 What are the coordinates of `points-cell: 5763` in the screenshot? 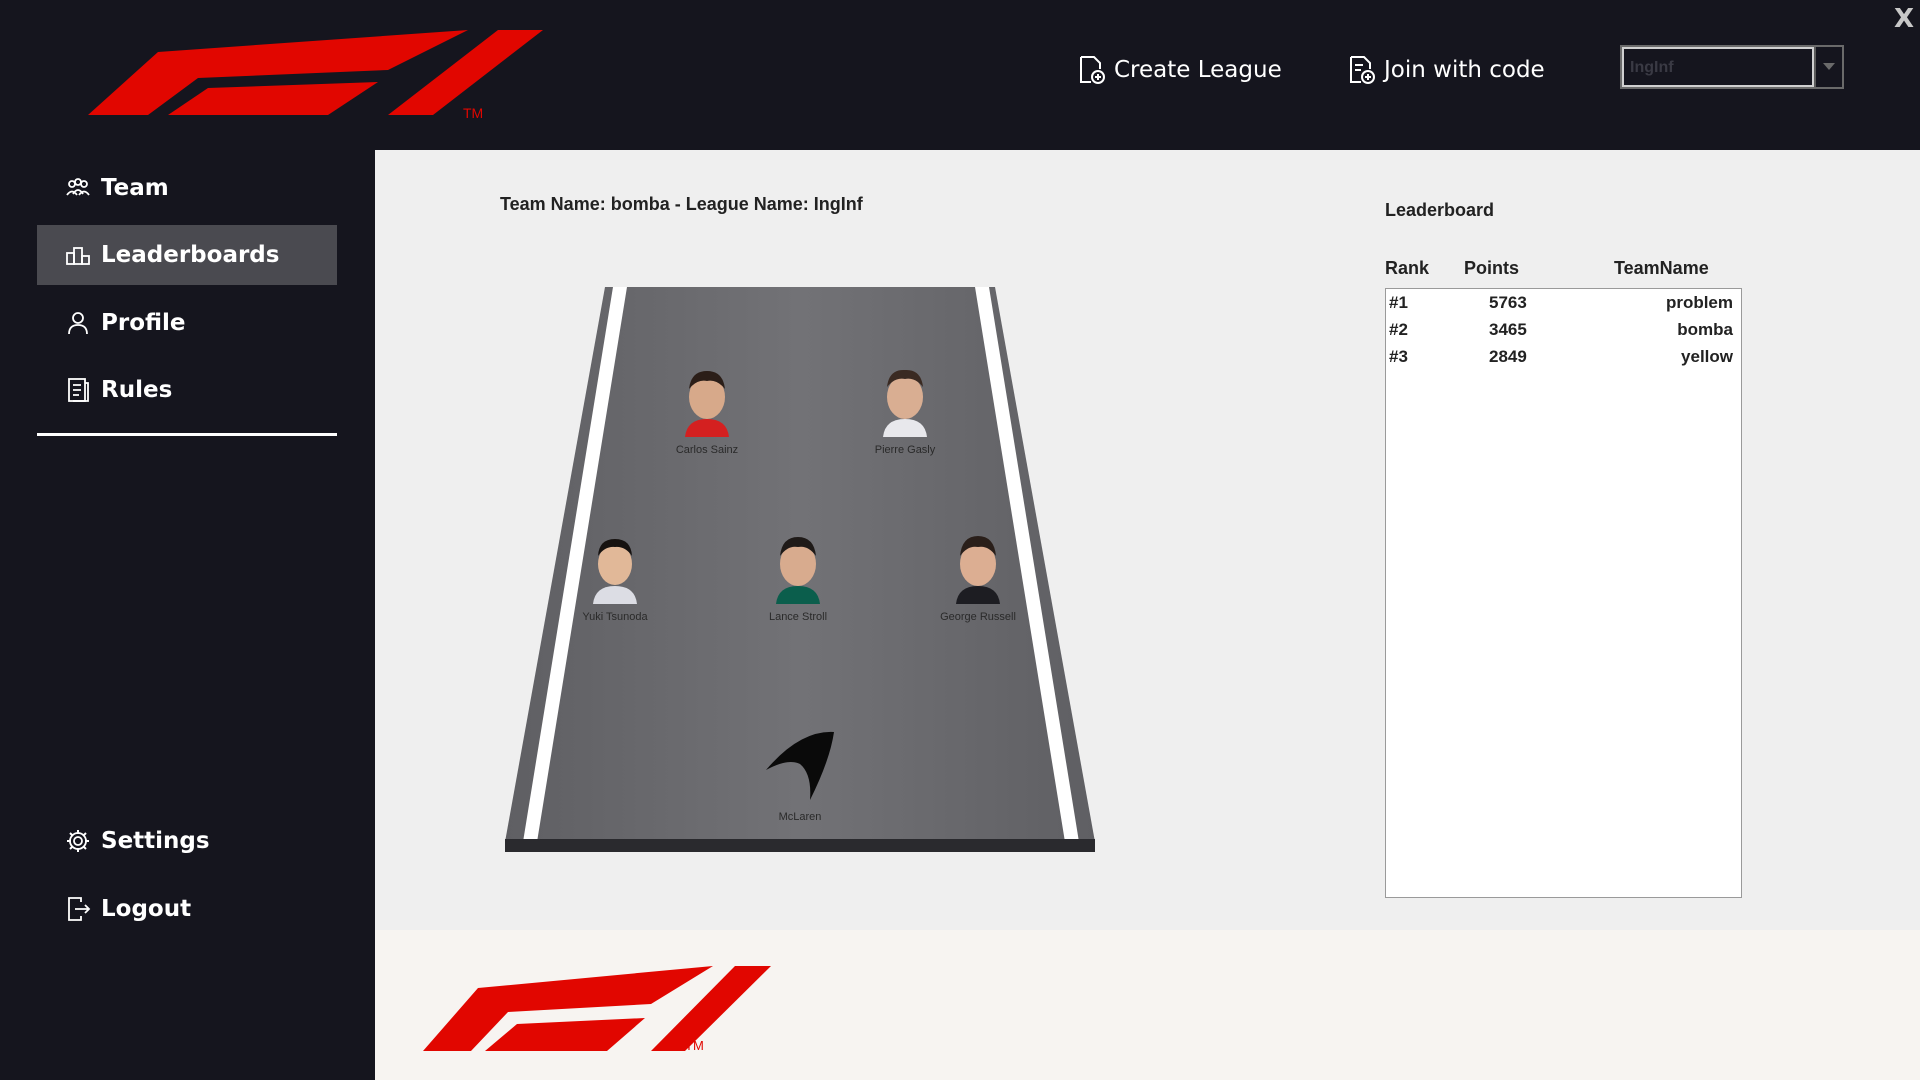 It's located at (1508, 302).